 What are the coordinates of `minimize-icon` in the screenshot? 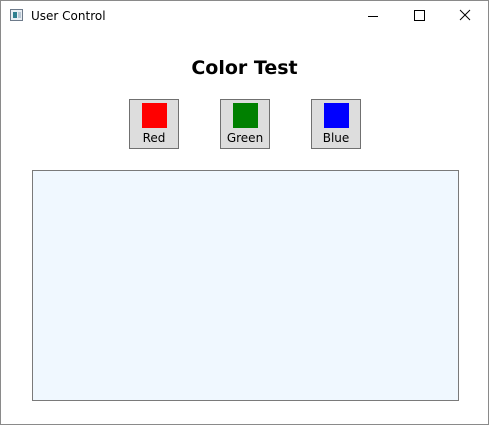 It's located at (373, 16).